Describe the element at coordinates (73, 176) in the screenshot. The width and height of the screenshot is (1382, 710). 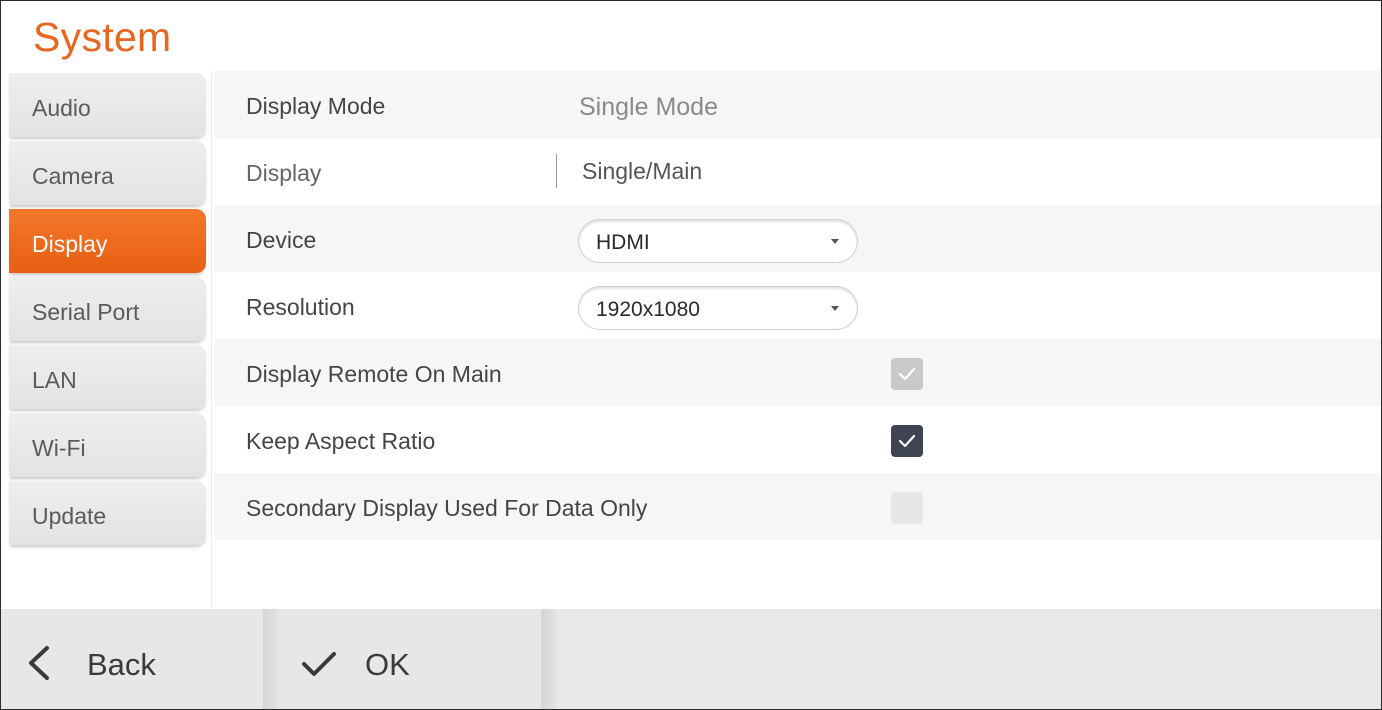
I see `sidebar-item-label: Camera` at that location.